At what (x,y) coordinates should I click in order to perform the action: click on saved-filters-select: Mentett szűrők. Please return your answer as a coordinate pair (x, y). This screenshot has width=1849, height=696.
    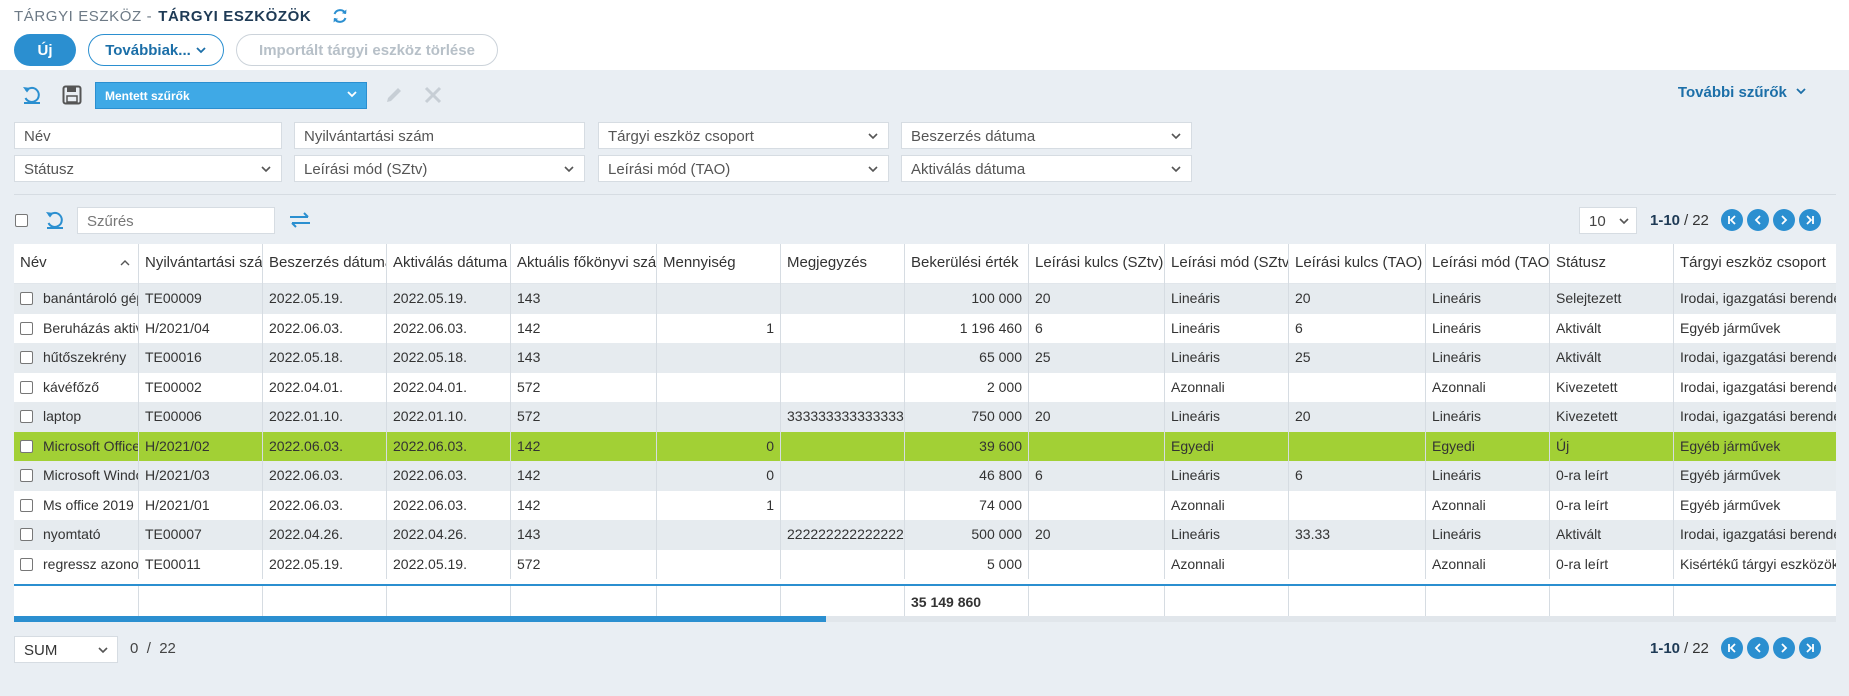
    Looking at the image, I should click on (231, 95).